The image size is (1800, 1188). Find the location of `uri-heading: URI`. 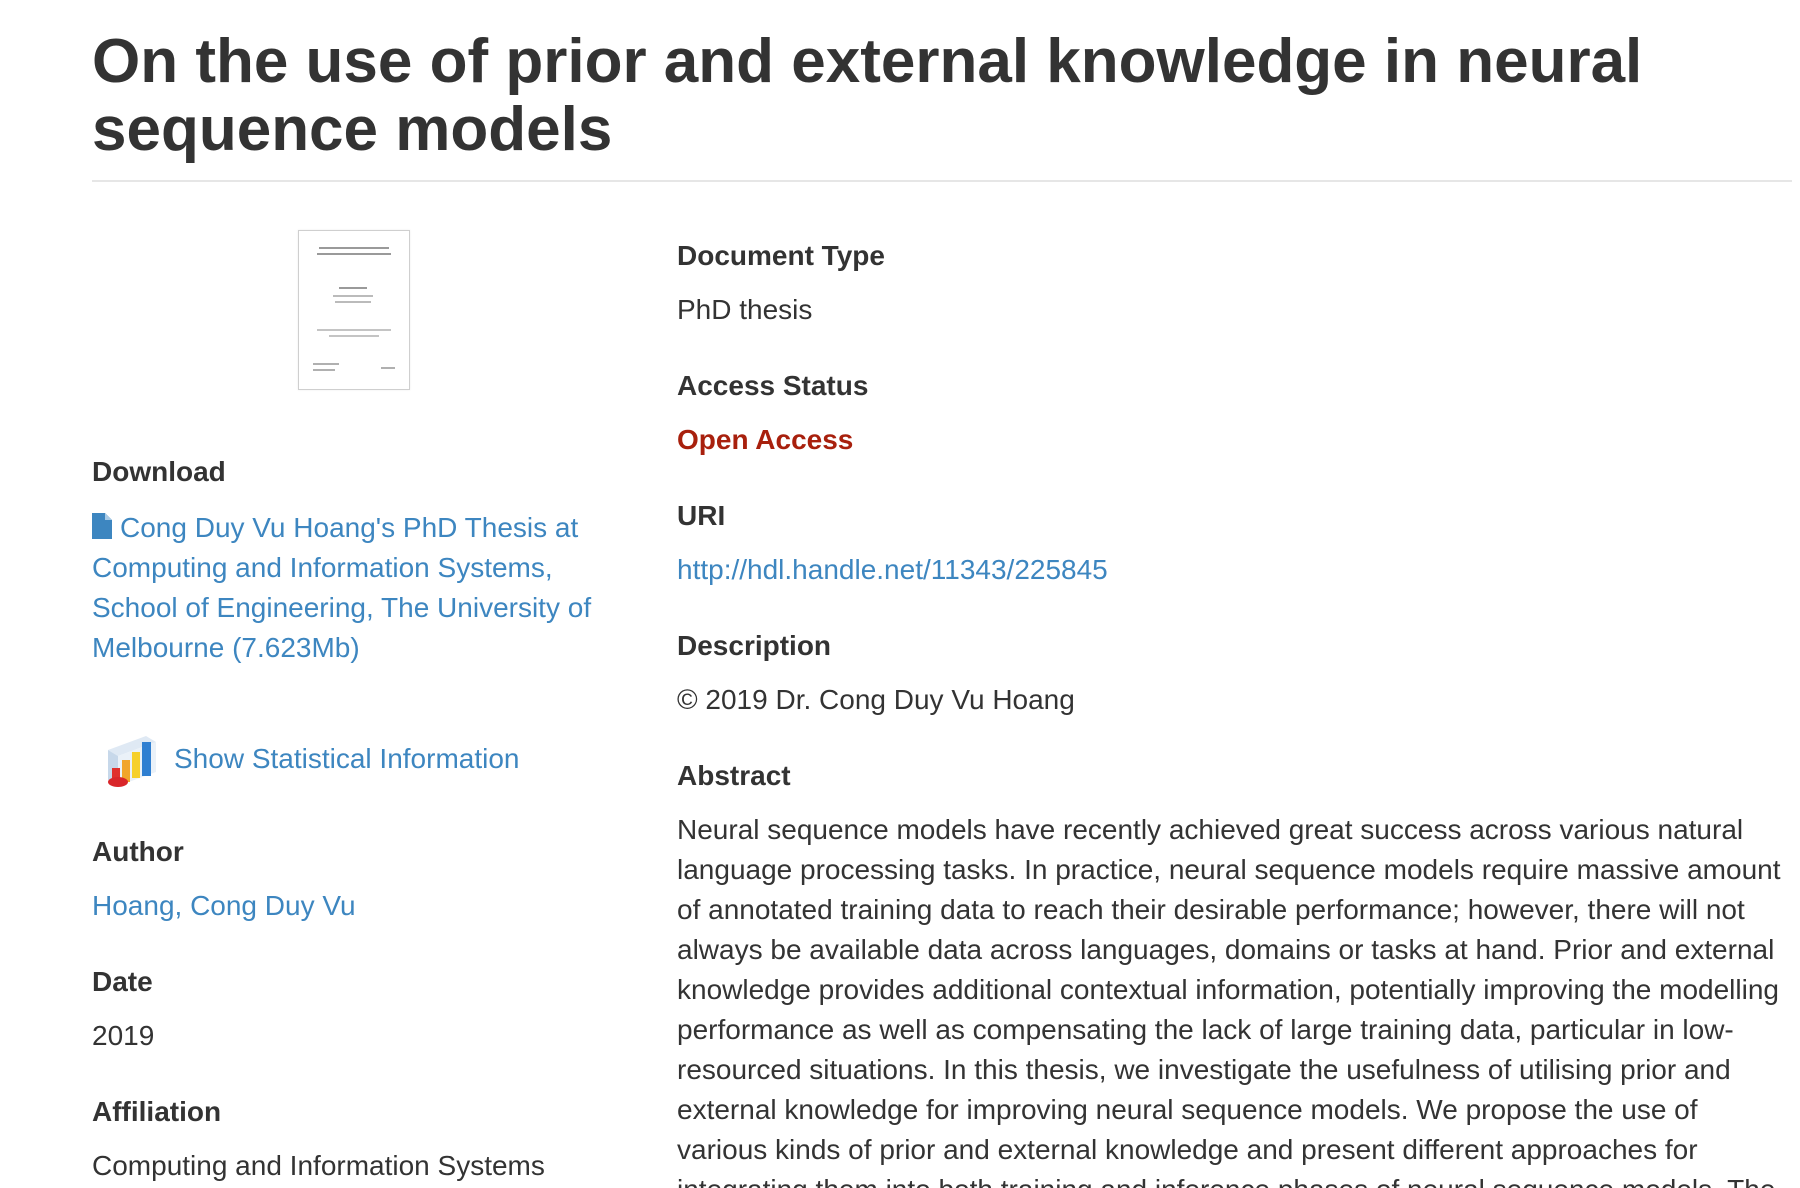

uri-heading: URI is located at coordinates (701, 515).